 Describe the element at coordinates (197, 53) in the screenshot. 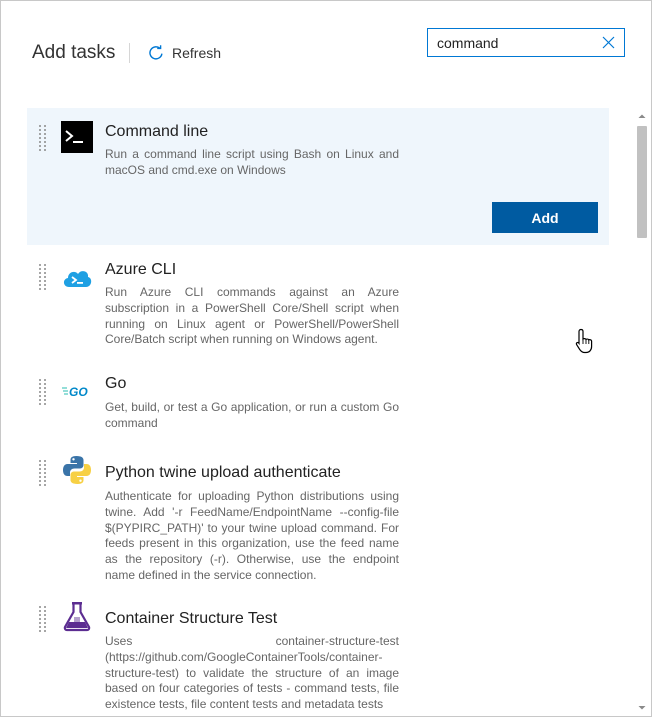

I see `refresh-label: Refresh` at that location.